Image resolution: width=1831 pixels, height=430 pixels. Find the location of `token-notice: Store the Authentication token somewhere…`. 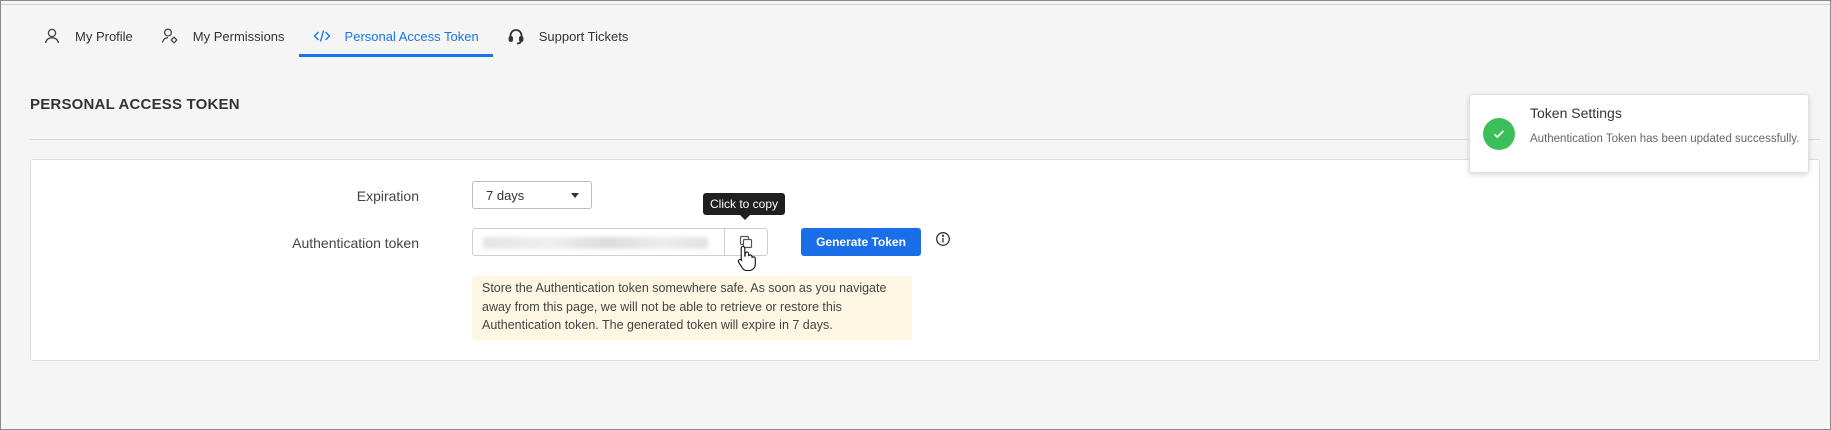

token-notice: Store the Authentication token somewhere… is located at coordinates (692, 308).